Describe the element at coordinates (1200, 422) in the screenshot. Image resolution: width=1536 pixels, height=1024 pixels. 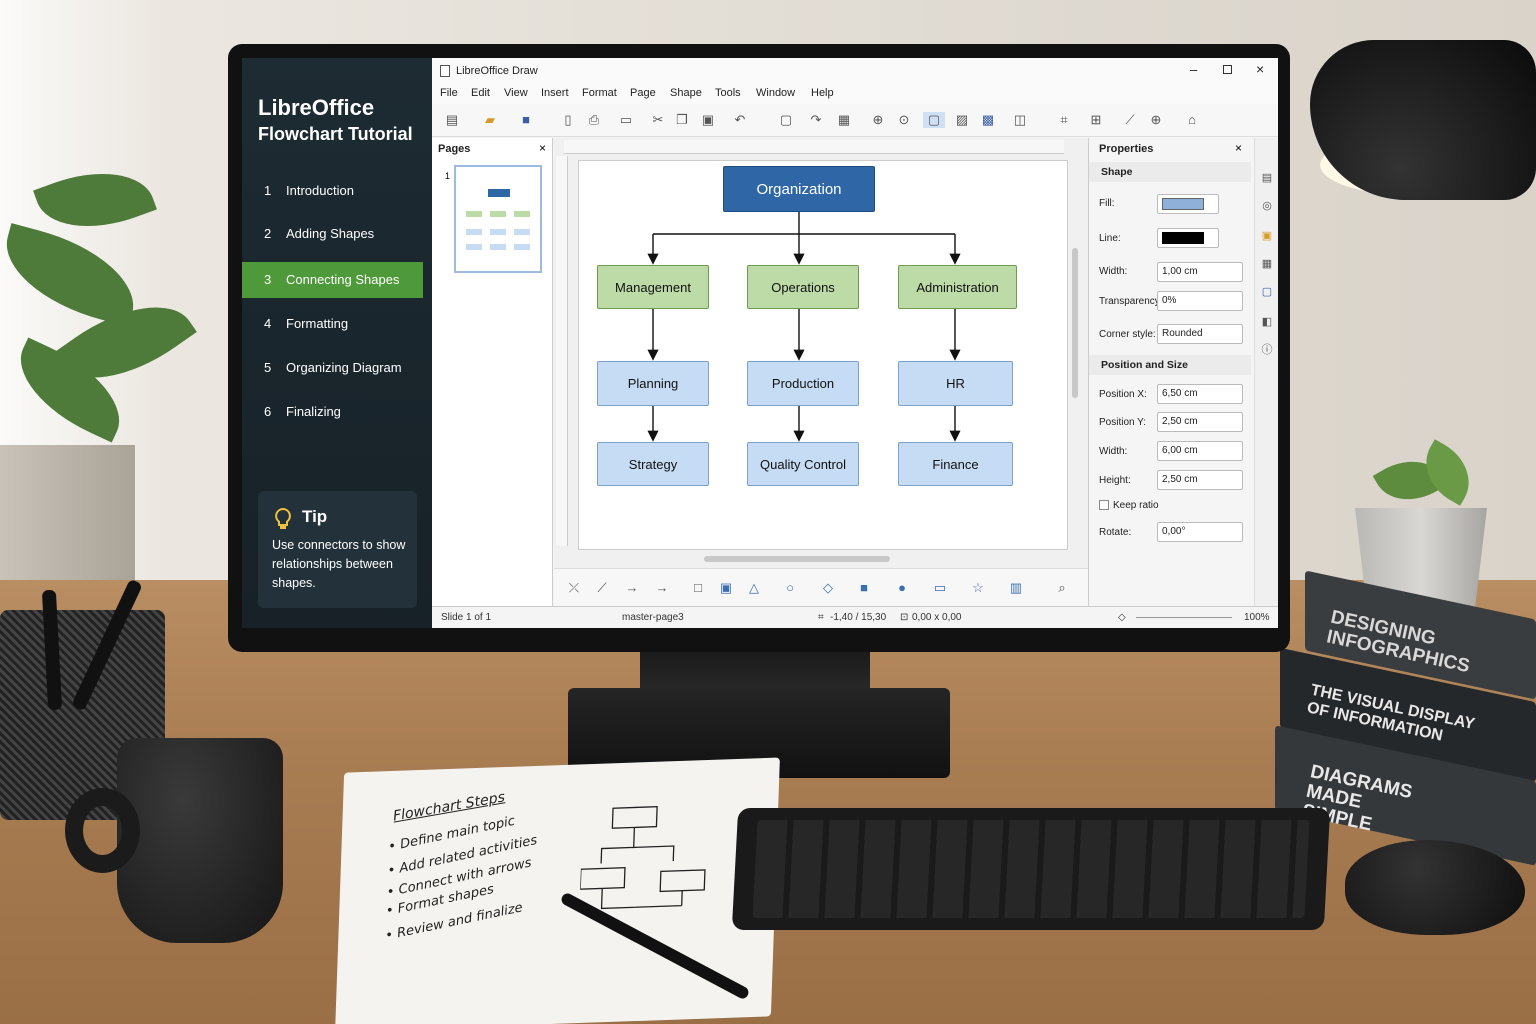
I see `position-y-field: 2,50 cm` at that location.